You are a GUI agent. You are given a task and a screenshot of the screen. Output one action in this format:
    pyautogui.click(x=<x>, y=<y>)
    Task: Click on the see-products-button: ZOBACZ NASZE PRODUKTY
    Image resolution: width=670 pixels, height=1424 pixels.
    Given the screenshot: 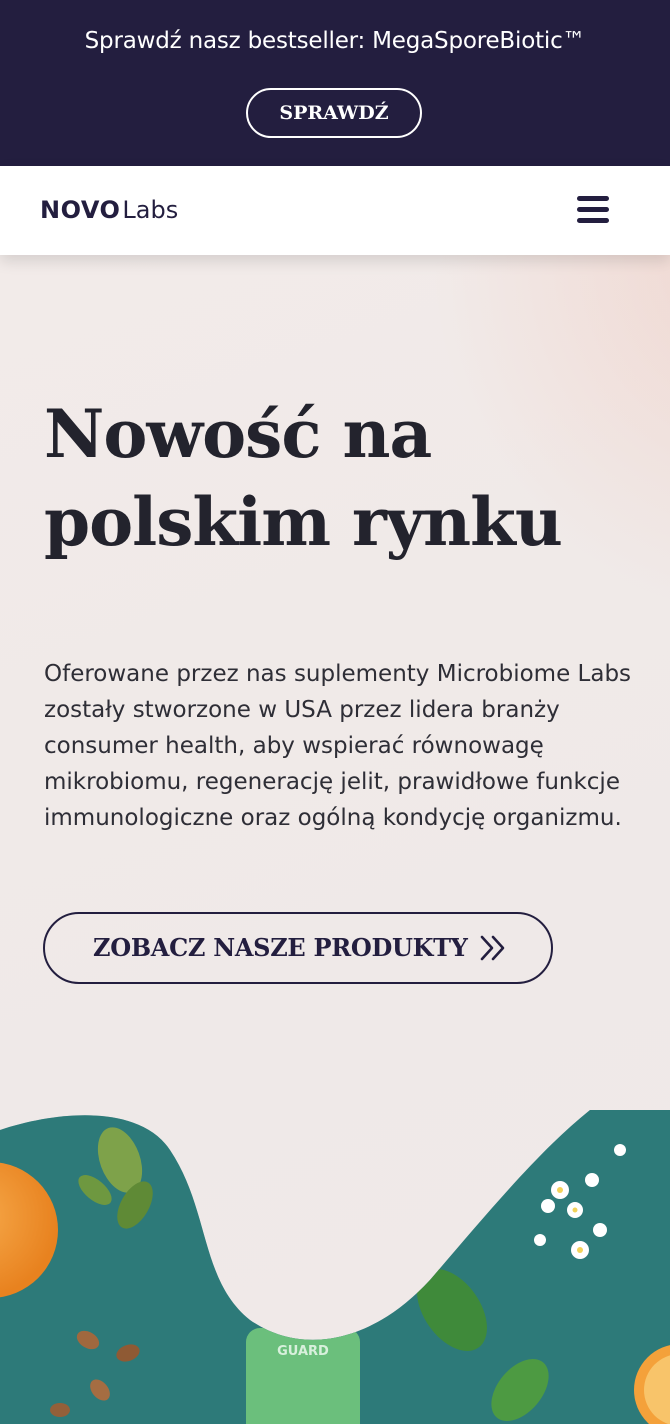 What is the action you would take?
    pyautogui.click(x=298, y=948)
    